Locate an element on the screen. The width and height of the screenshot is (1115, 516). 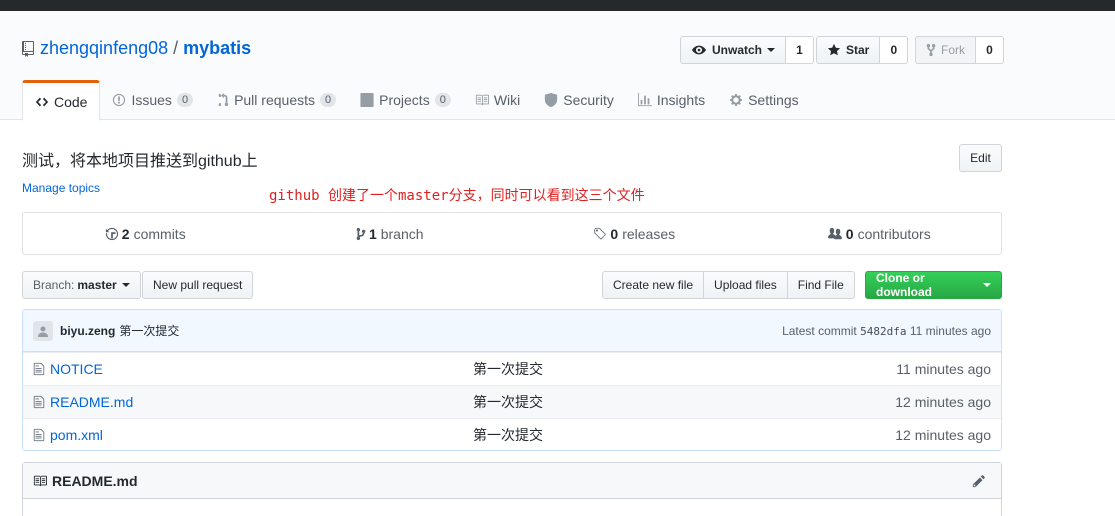
readme-box: README.md is located at coordinates (512, 489).